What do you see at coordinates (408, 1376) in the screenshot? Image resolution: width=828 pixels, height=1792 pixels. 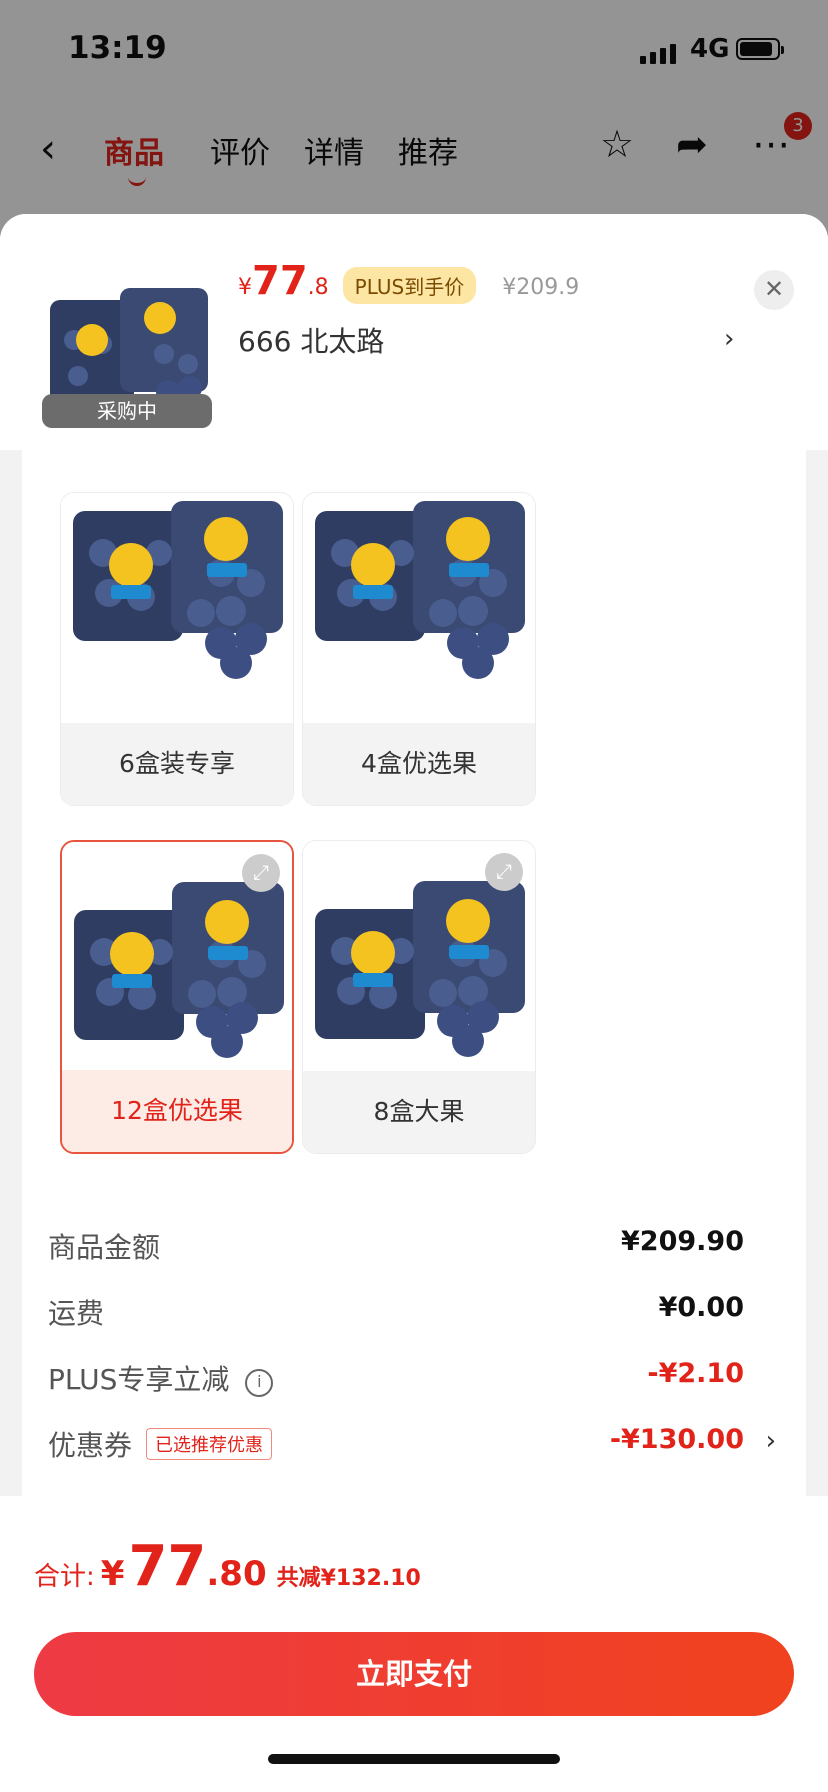 I see `summary-row-plus-discount: PLUS专享立减 i -¥2.10` at bounding box center [408, 1376].